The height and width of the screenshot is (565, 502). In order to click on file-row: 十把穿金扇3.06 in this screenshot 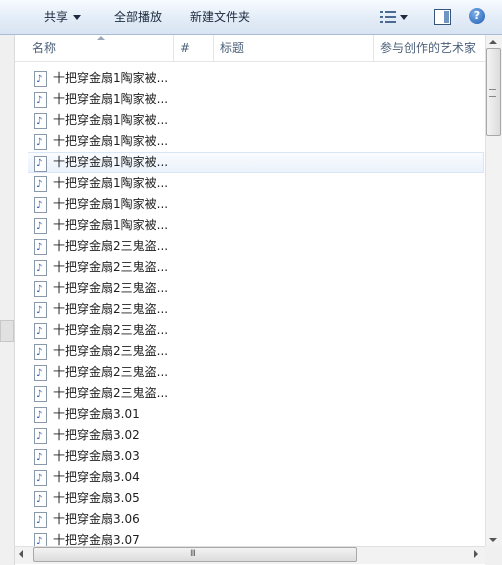, I will do `click(256, 520)`.